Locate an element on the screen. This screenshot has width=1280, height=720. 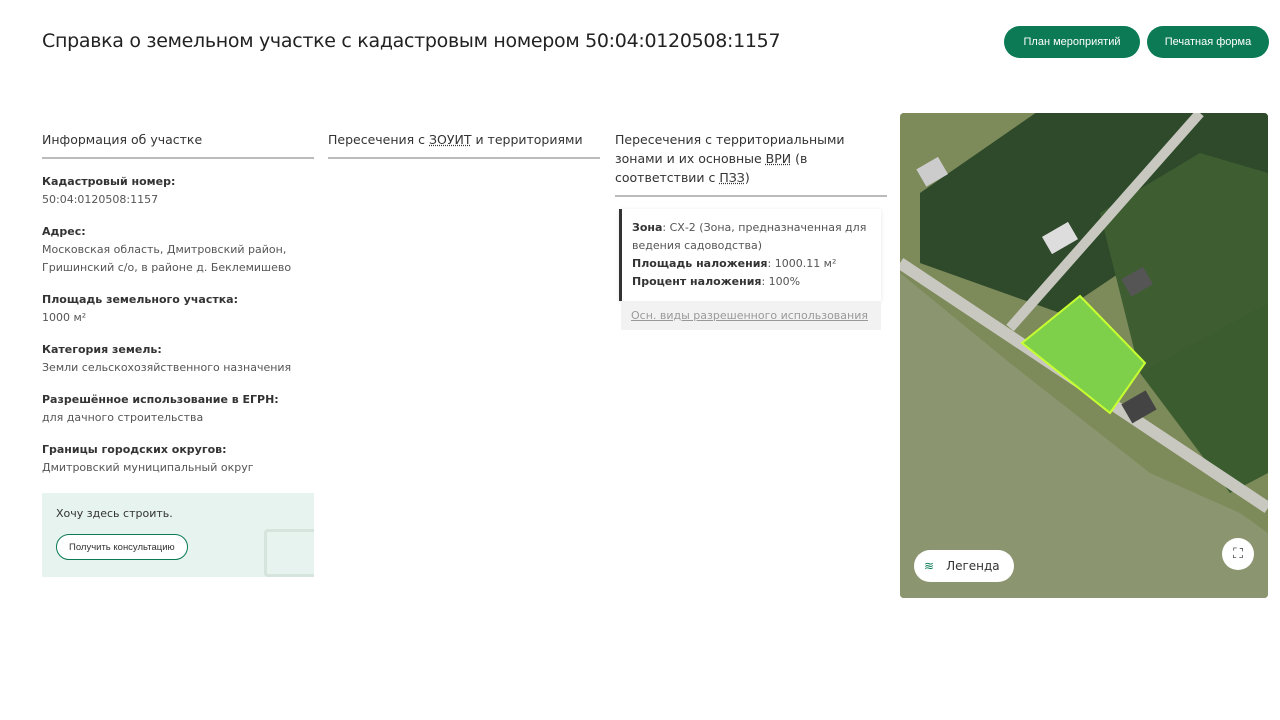
field-label: Кадастровый номер: is located at coordinates (109, 181).